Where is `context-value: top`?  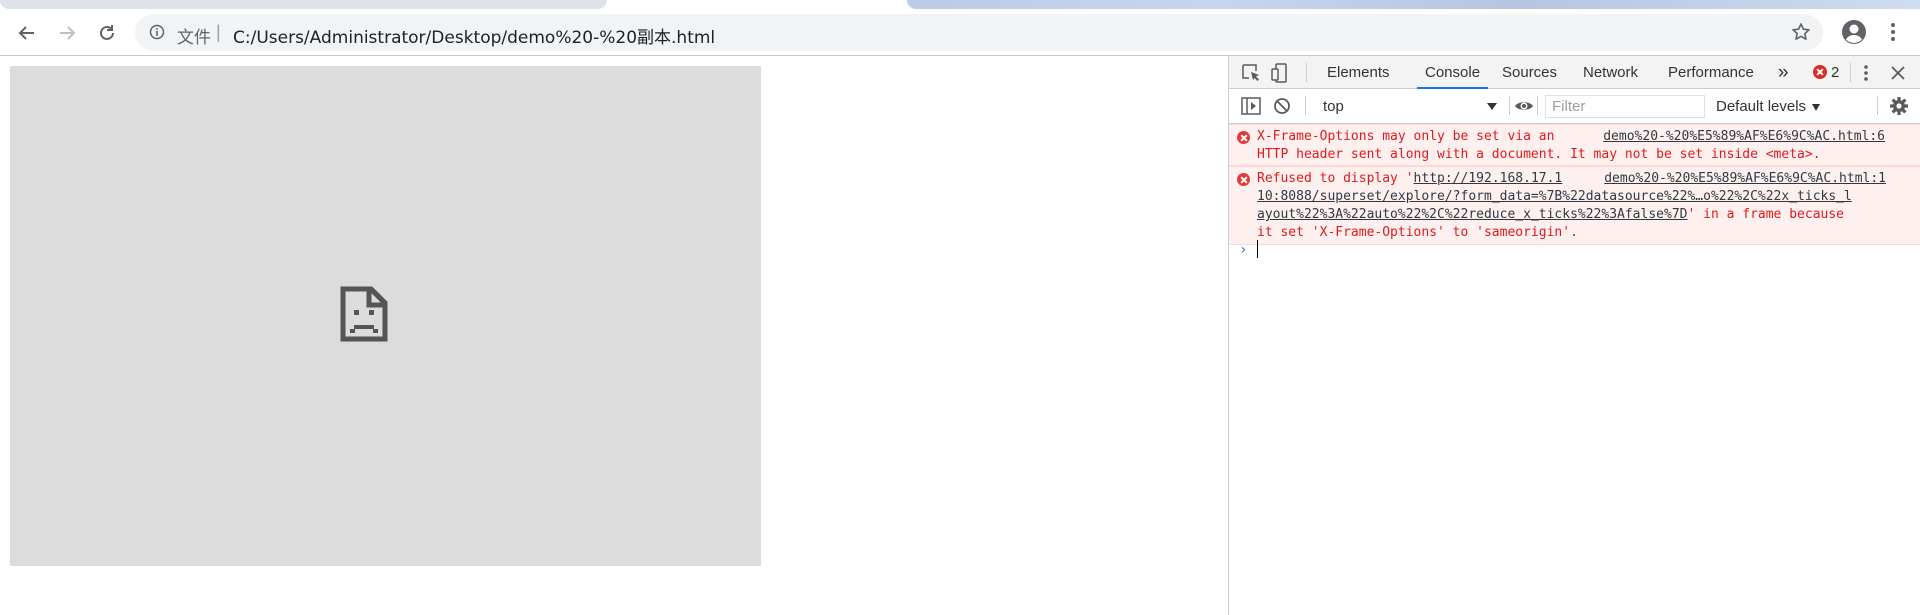
context-value: top is located at coordinates (1333, 106).